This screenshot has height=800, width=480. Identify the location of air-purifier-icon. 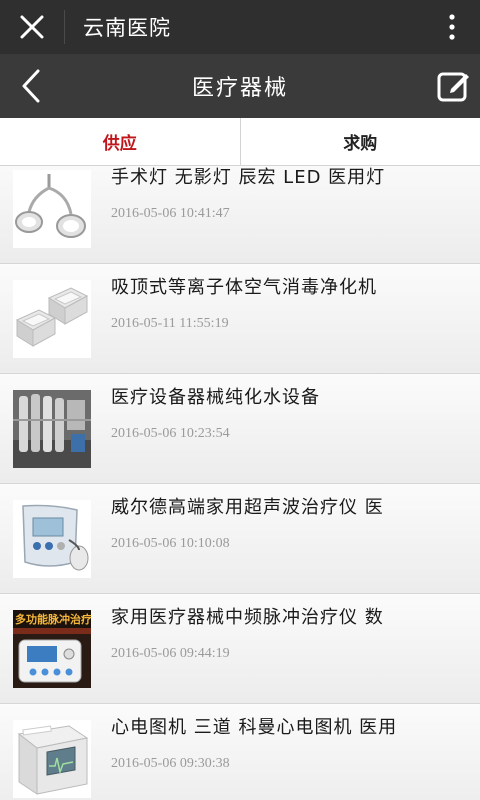
(52, 319).